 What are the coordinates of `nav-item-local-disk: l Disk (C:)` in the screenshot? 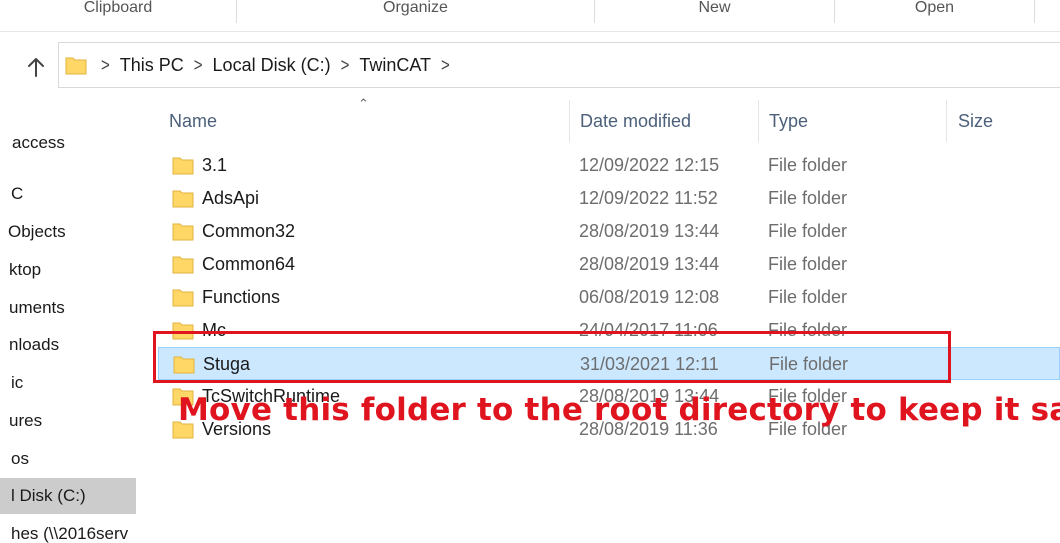 It's located at (68, 496).